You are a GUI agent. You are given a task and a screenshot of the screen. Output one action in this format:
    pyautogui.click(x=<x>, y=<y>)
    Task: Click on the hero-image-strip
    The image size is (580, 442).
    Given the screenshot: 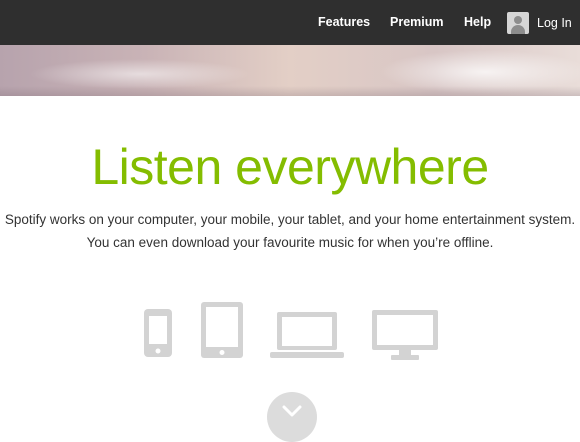 What is the action you would take?
    pyautogui.click(x=290, y=70)
    